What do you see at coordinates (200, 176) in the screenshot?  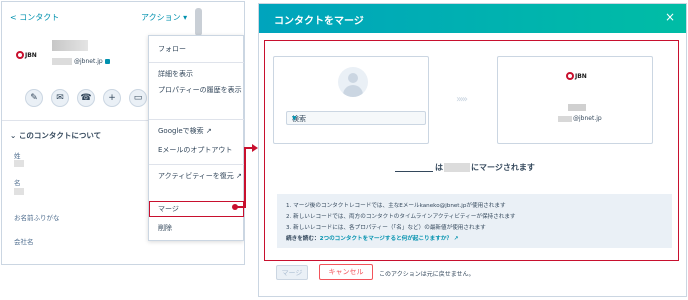 I see `menu-item-restore-activity: アクティビティーを復元 ↗` at bounding box center [200, 176].